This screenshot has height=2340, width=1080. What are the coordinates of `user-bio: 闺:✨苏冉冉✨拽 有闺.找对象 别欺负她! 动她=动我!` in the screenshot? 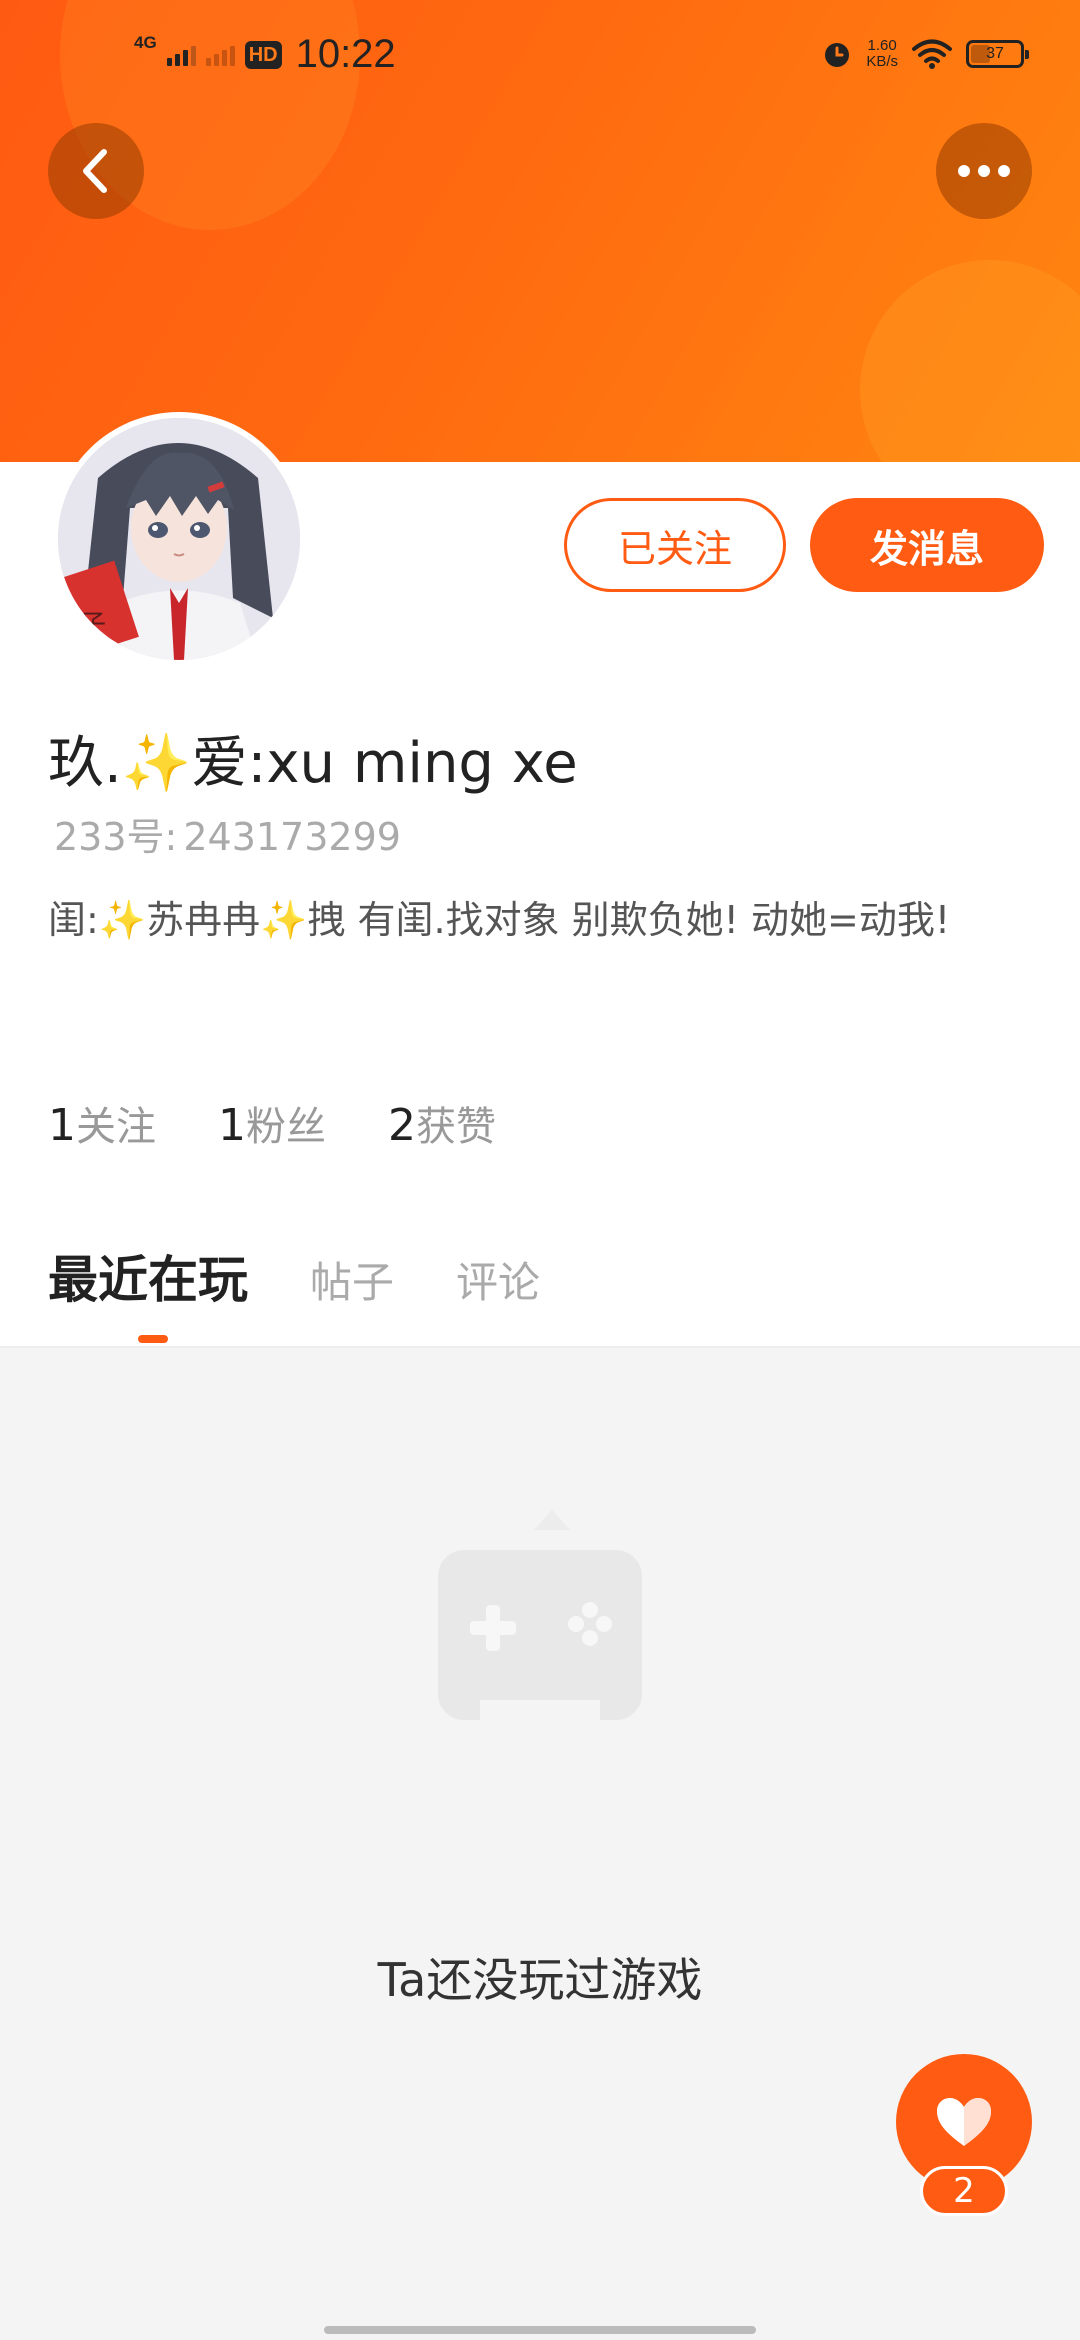 It's located at (499, 920).